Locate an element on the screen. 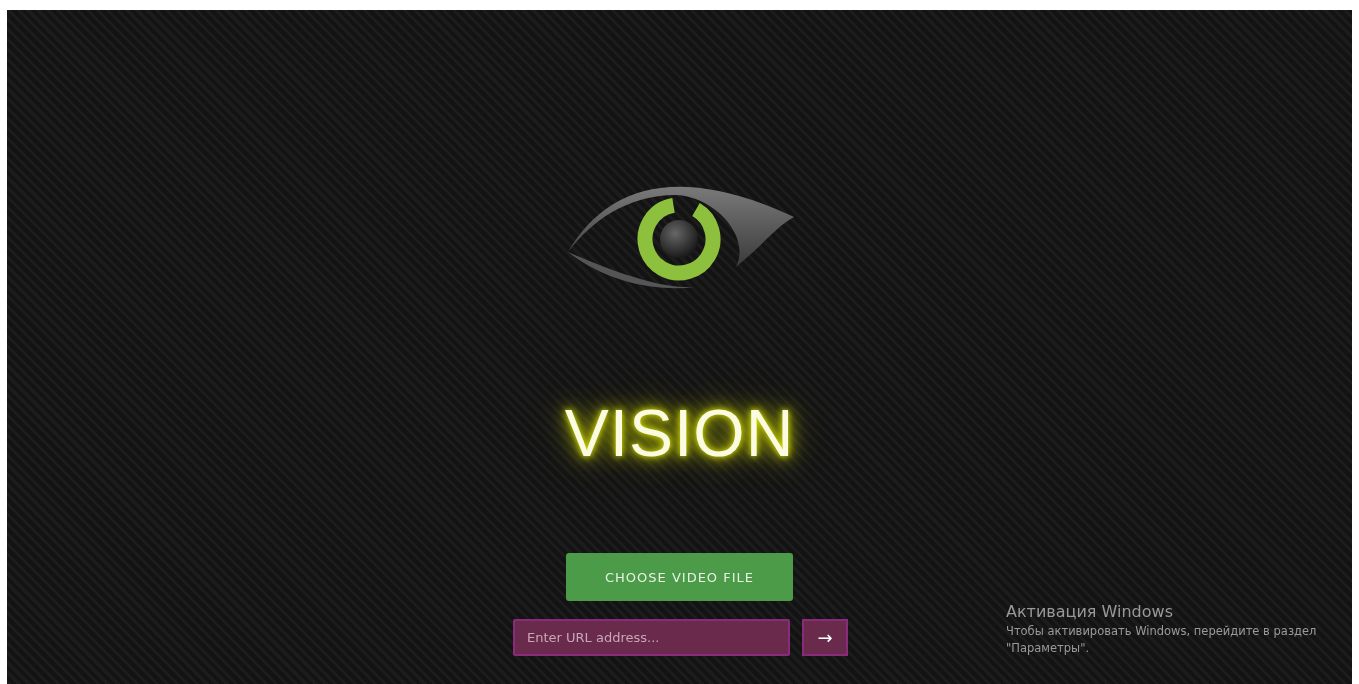 Image resolution: width=1359 pixels, height=684 pixels. activation-title: Активация Windows is located at coordinates (1090, 612).